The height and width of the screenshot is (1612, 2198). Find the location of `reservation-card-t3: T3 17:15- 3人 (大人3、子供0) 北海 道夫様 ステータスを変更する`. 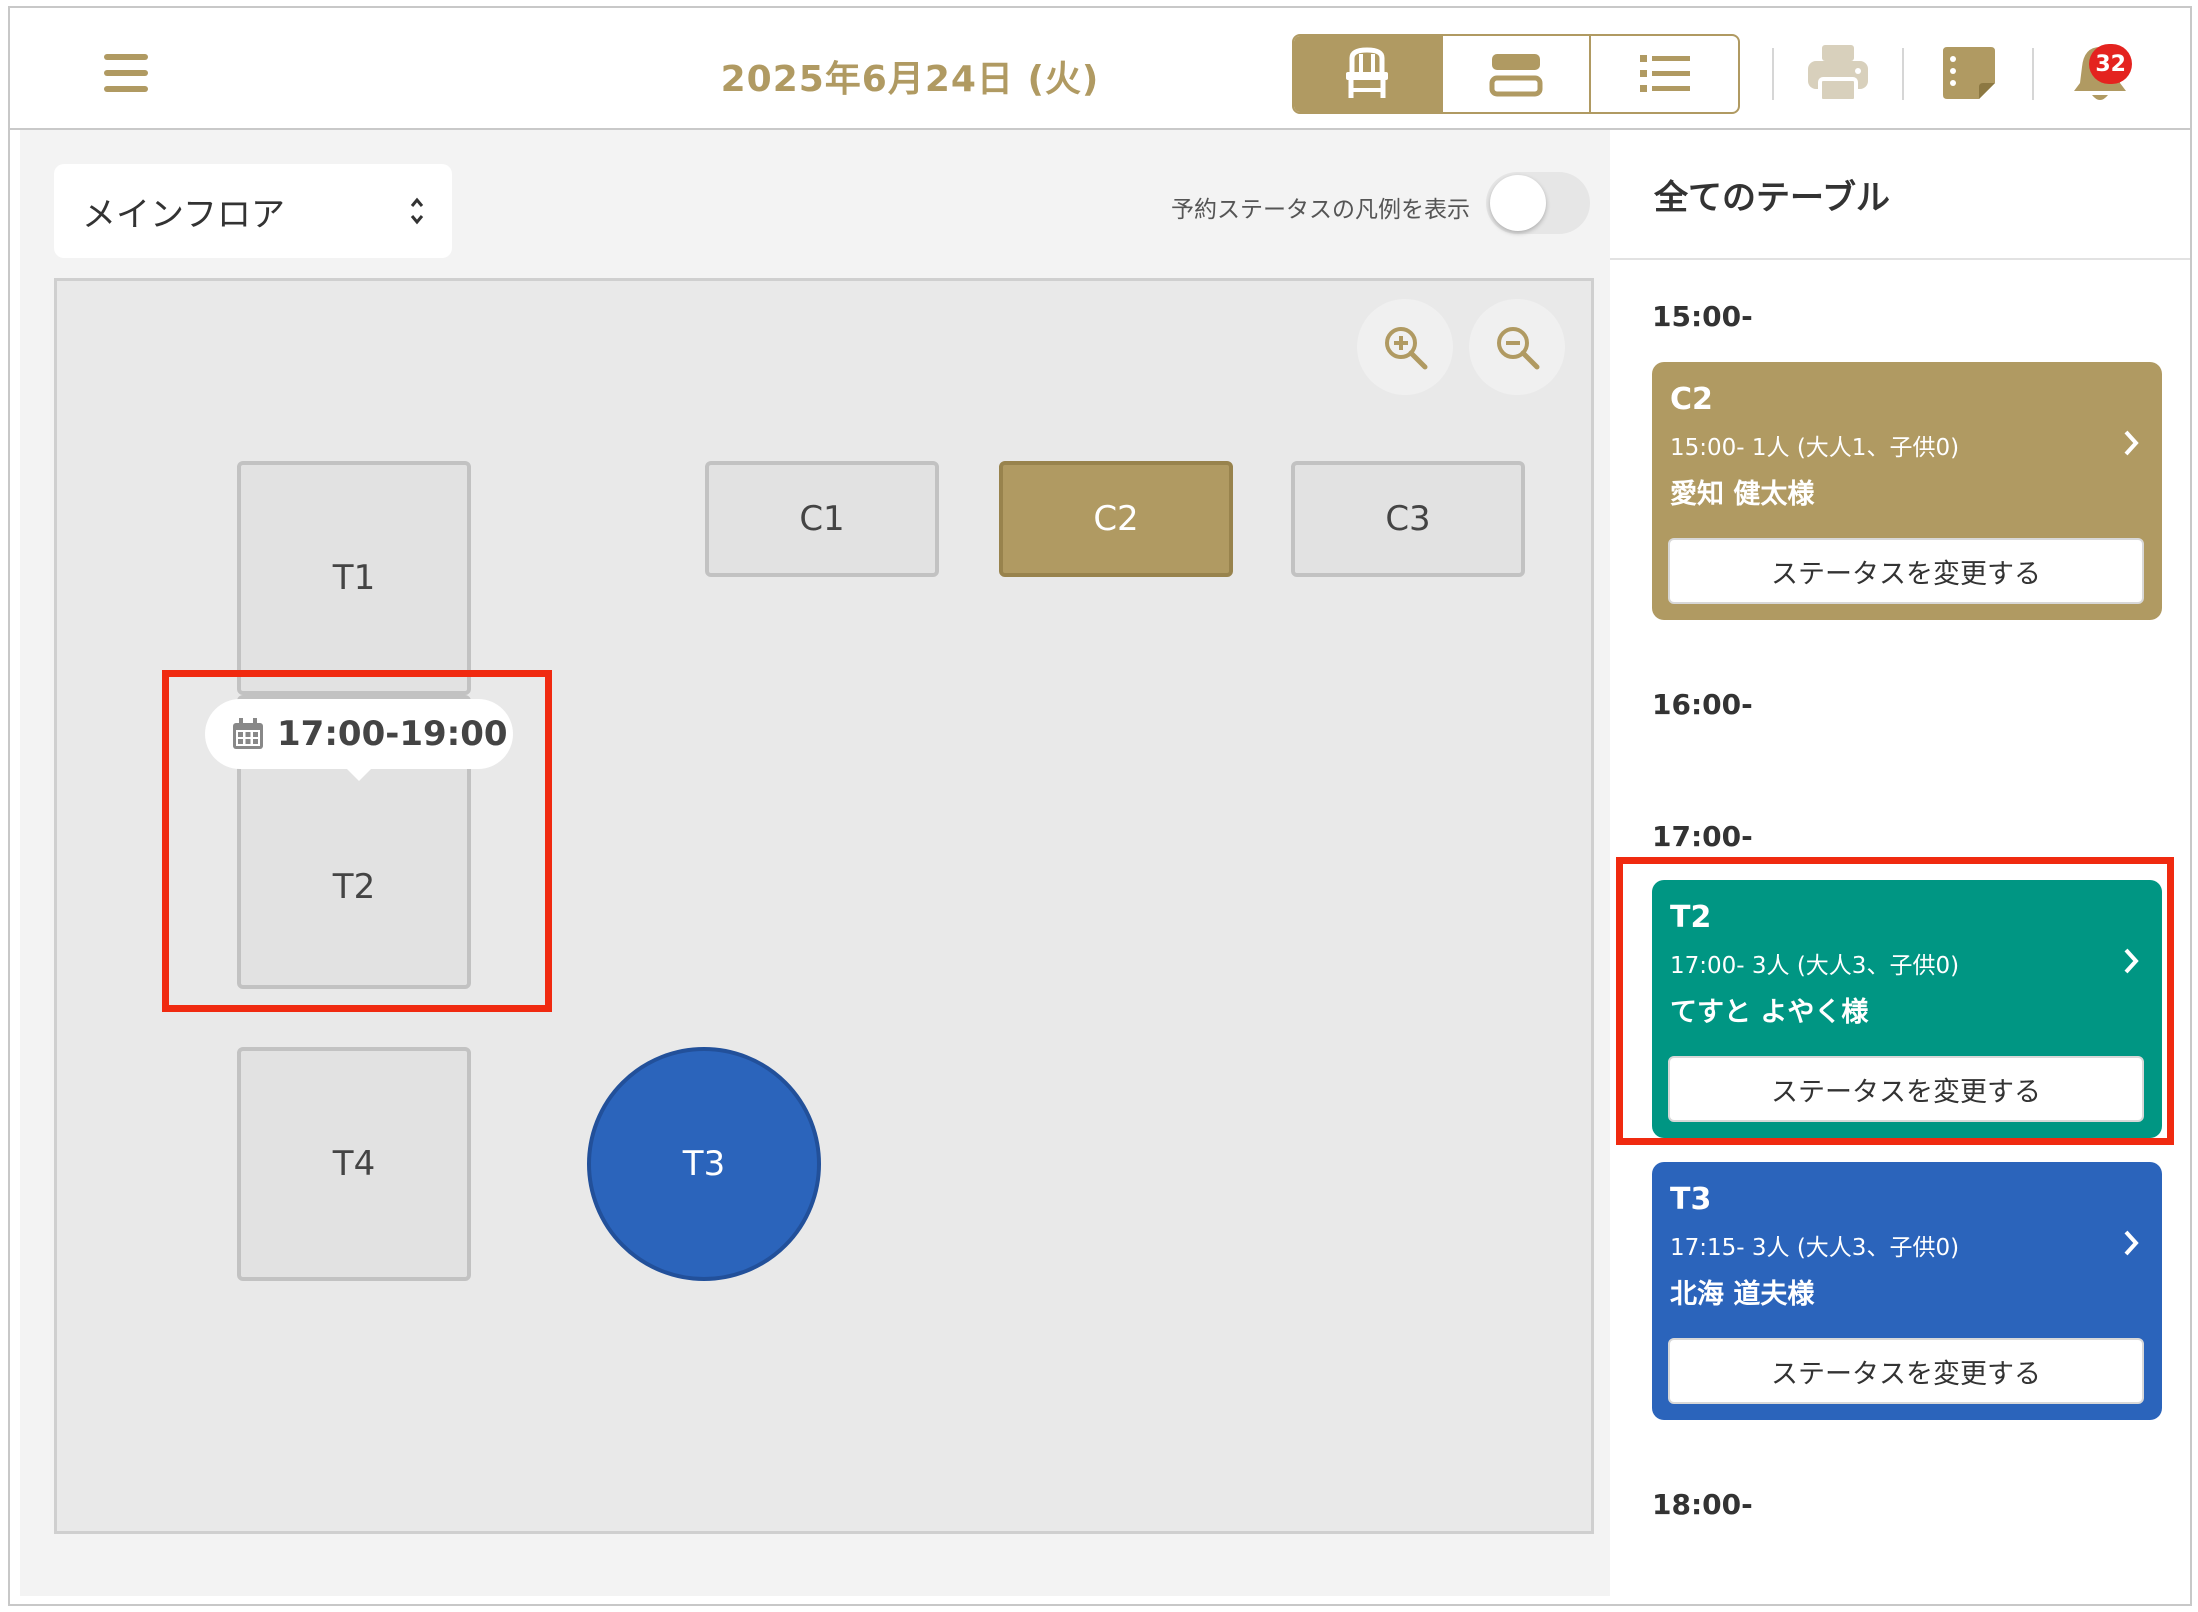

reservation-card-t3: T3 17:15- 3人 (大人3、子供0) 北海 道夫様 ステータスを変更する is located at coordinates (1907, 1291).